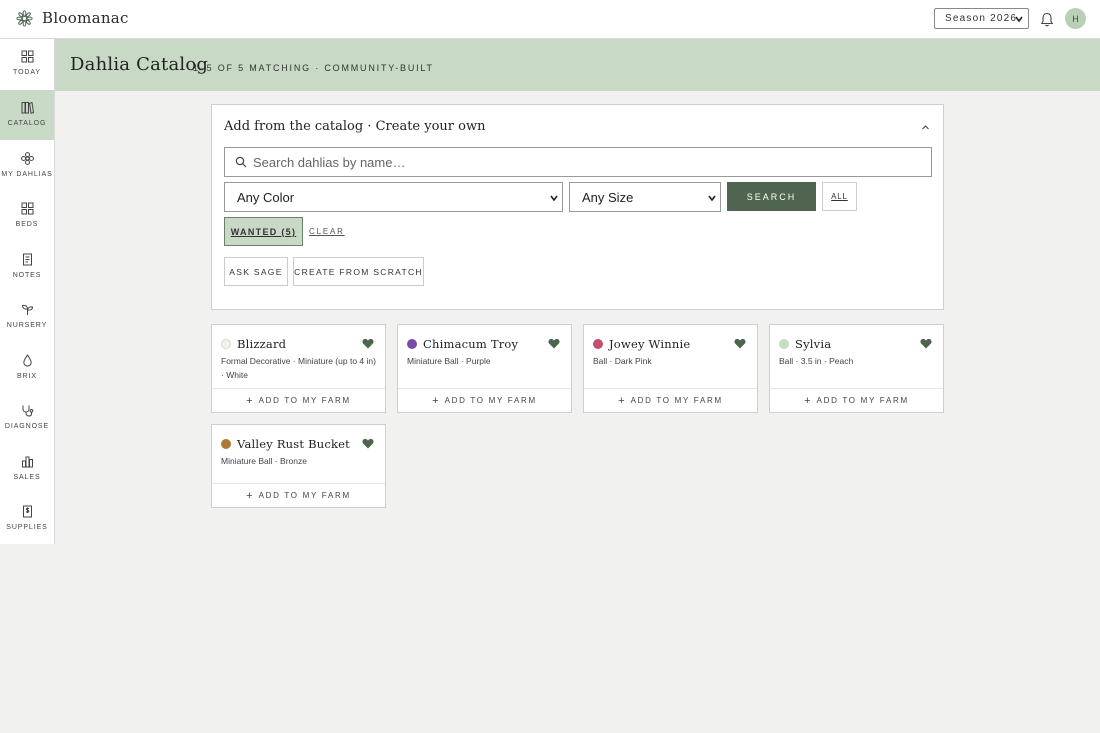 This screenshot has height=733, width=1100. I want to click on note-icon, so click(27, 259).